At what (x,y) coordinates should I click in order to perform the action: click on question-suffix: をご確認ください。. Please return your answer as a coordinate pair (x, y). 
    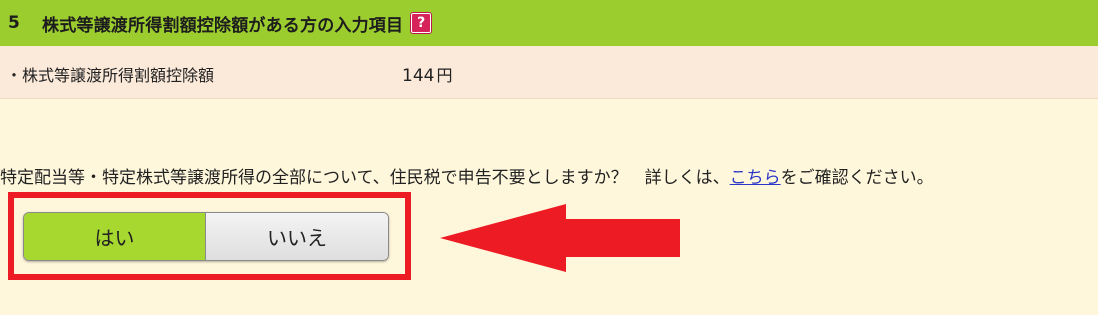
    Looking at the image, I should click on (857, 178).